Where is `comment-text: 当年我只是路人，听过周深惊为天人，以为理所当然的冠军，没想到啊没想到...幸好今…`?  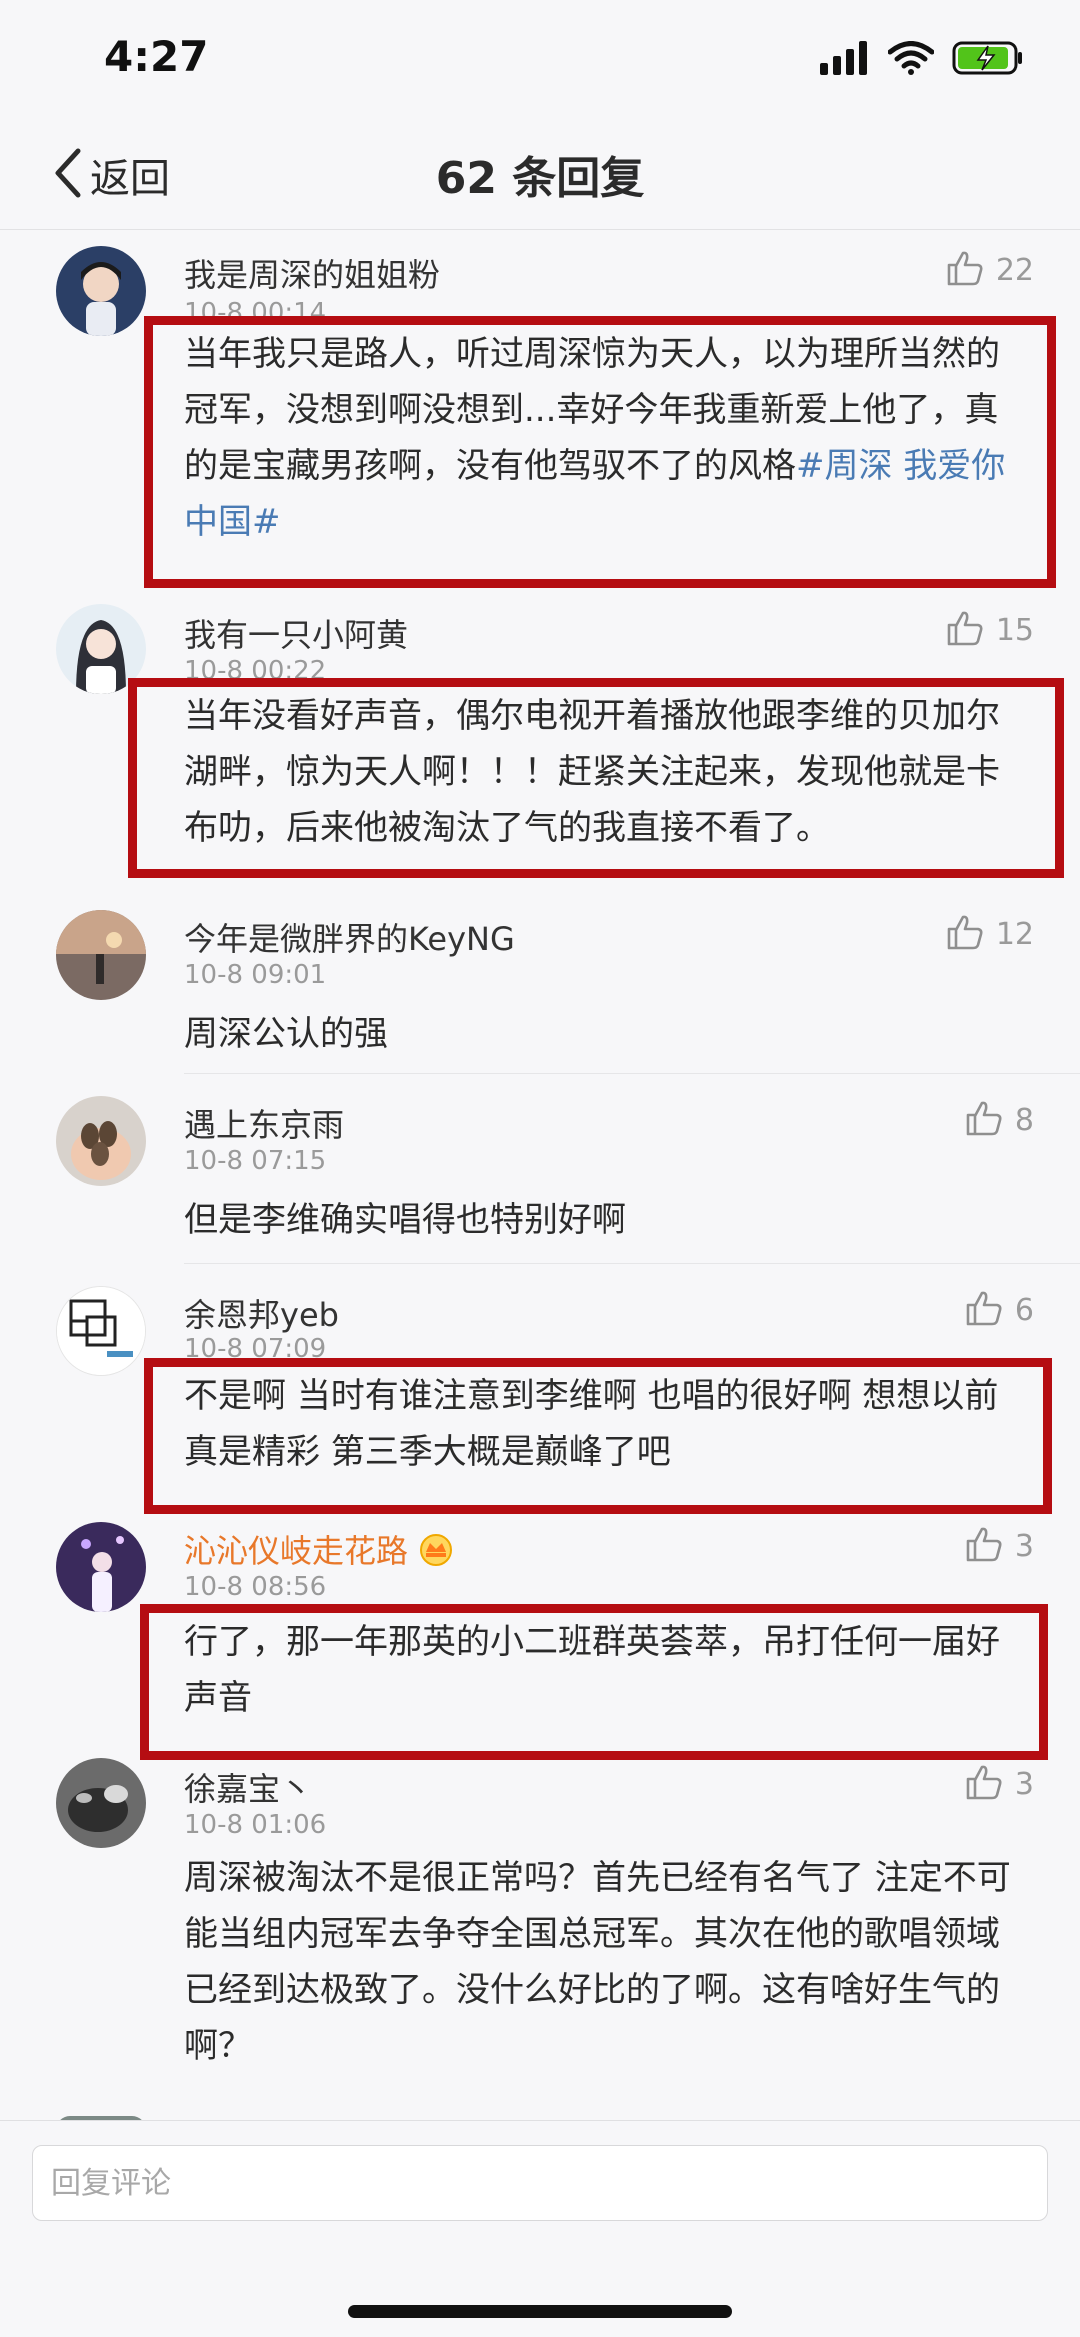 comment-text: 当年我只是路人，听过周深惊为天人，以为理所当然的冠军，没想到啊没想到...幸好今… is located at coordinates (604, 438).